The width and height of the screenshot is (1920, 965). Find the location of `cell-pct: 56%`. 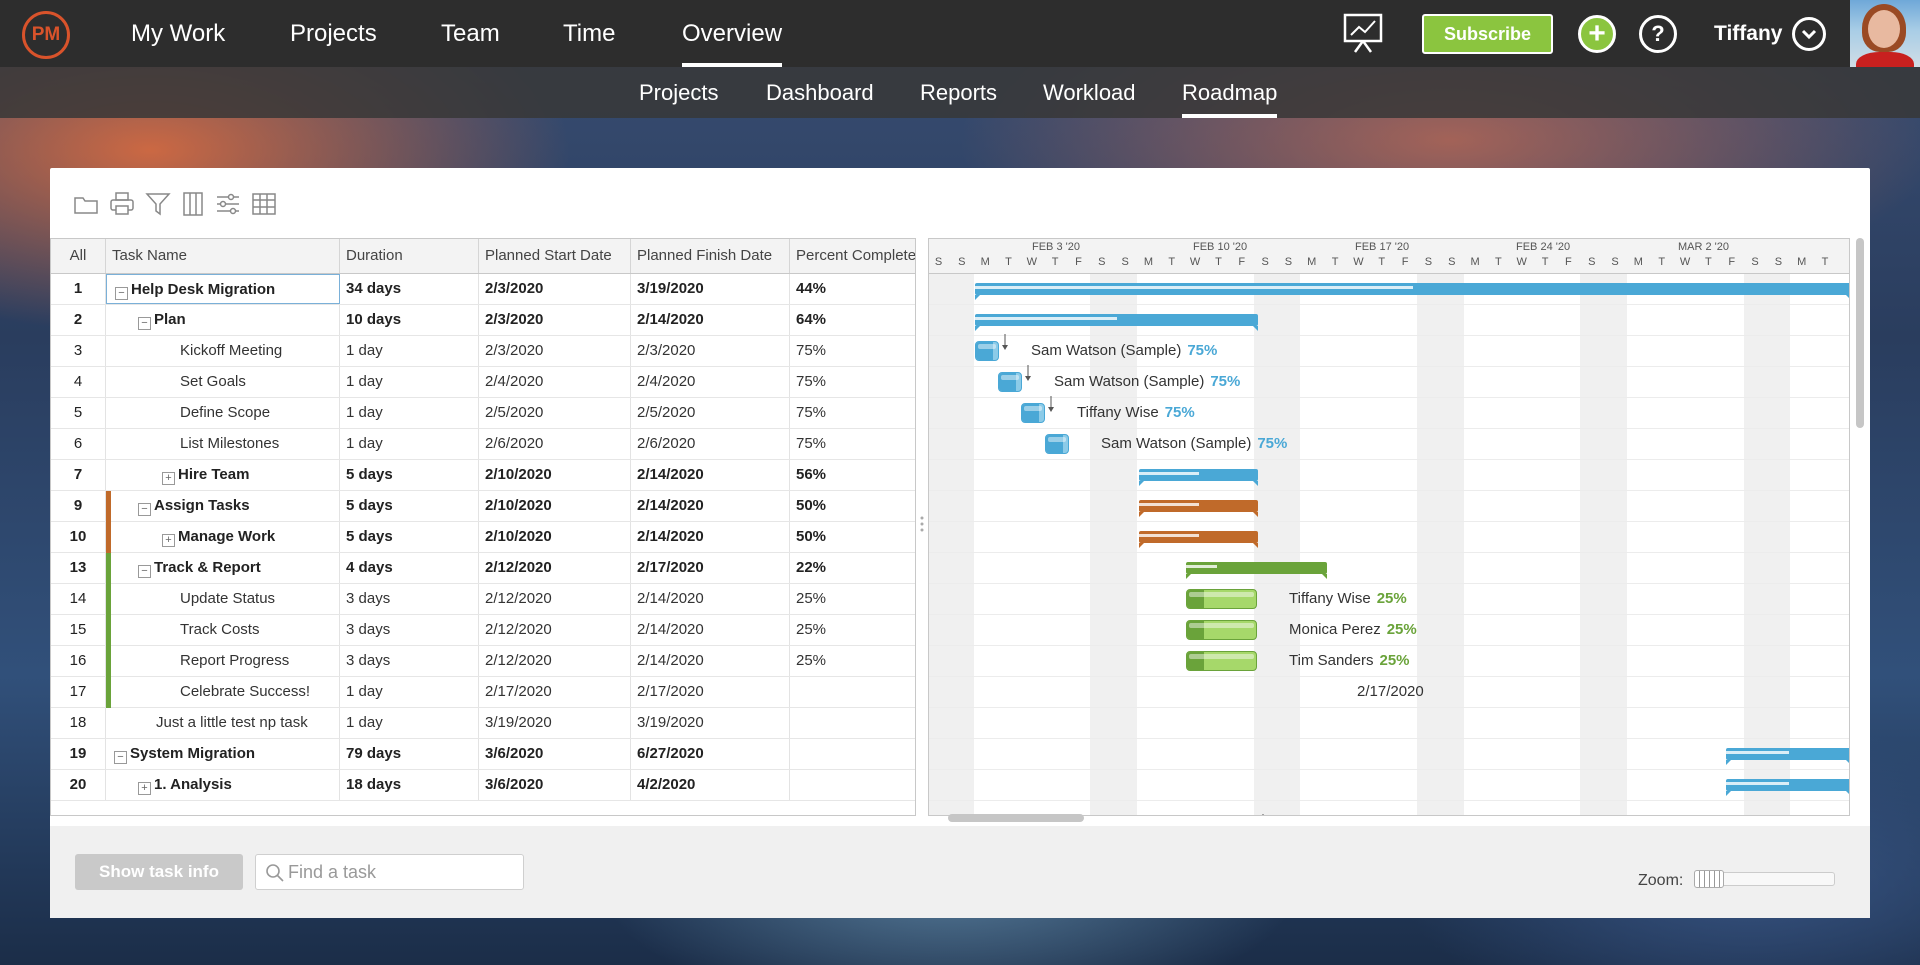

cell-pct: 56% is located at coordinates (852, 475).